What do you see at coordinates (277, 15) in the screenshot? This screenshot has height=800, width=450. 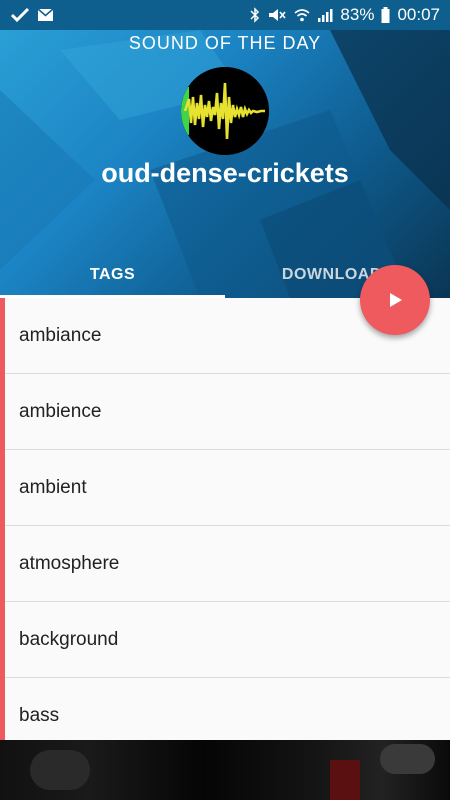 I see `mute-icon` at bounding box center [277, 15].